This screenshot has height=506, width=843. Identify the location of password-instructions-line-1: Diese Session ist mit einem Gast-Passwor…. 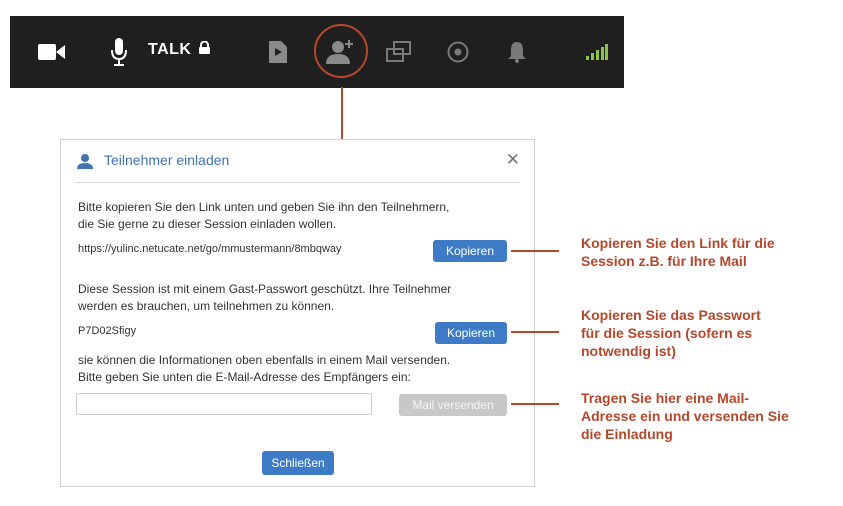
(265, 289).